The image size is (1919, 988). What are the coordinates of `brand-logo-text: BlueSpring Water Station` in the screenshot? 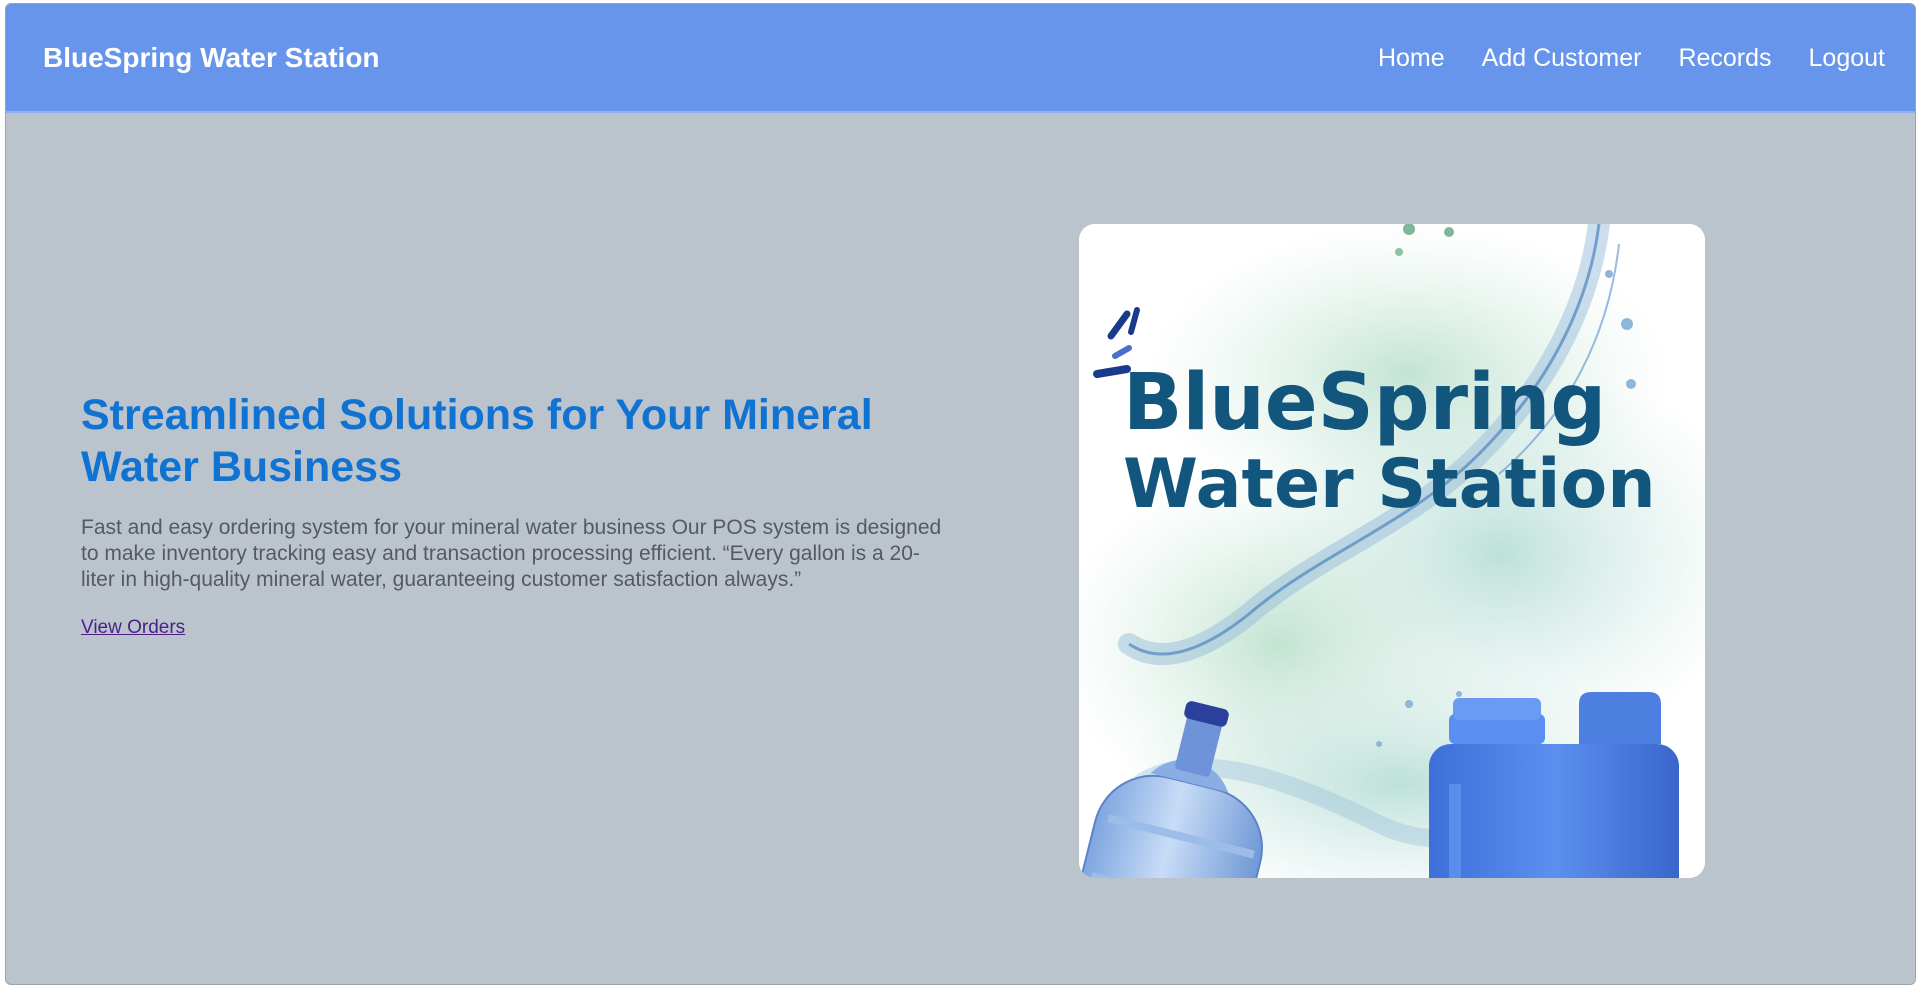 It's located at (211, 58).